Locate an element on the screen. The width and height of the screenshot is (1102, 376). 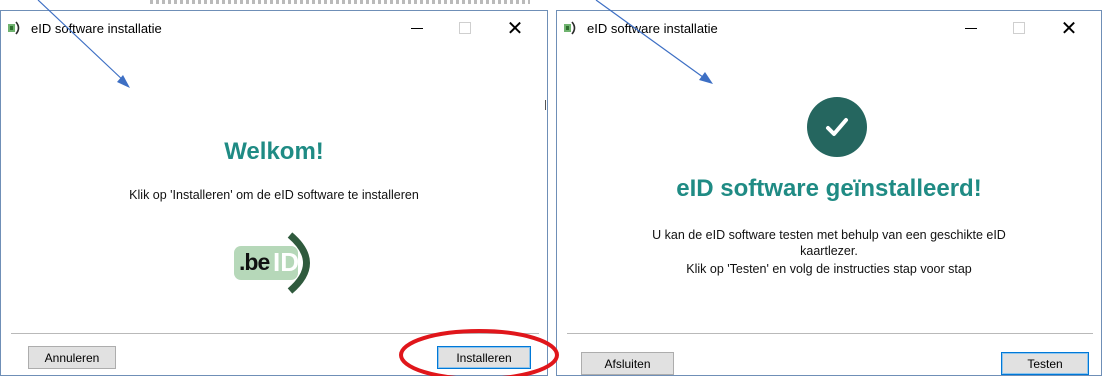
background-strip is located at coordinates (551, 5).